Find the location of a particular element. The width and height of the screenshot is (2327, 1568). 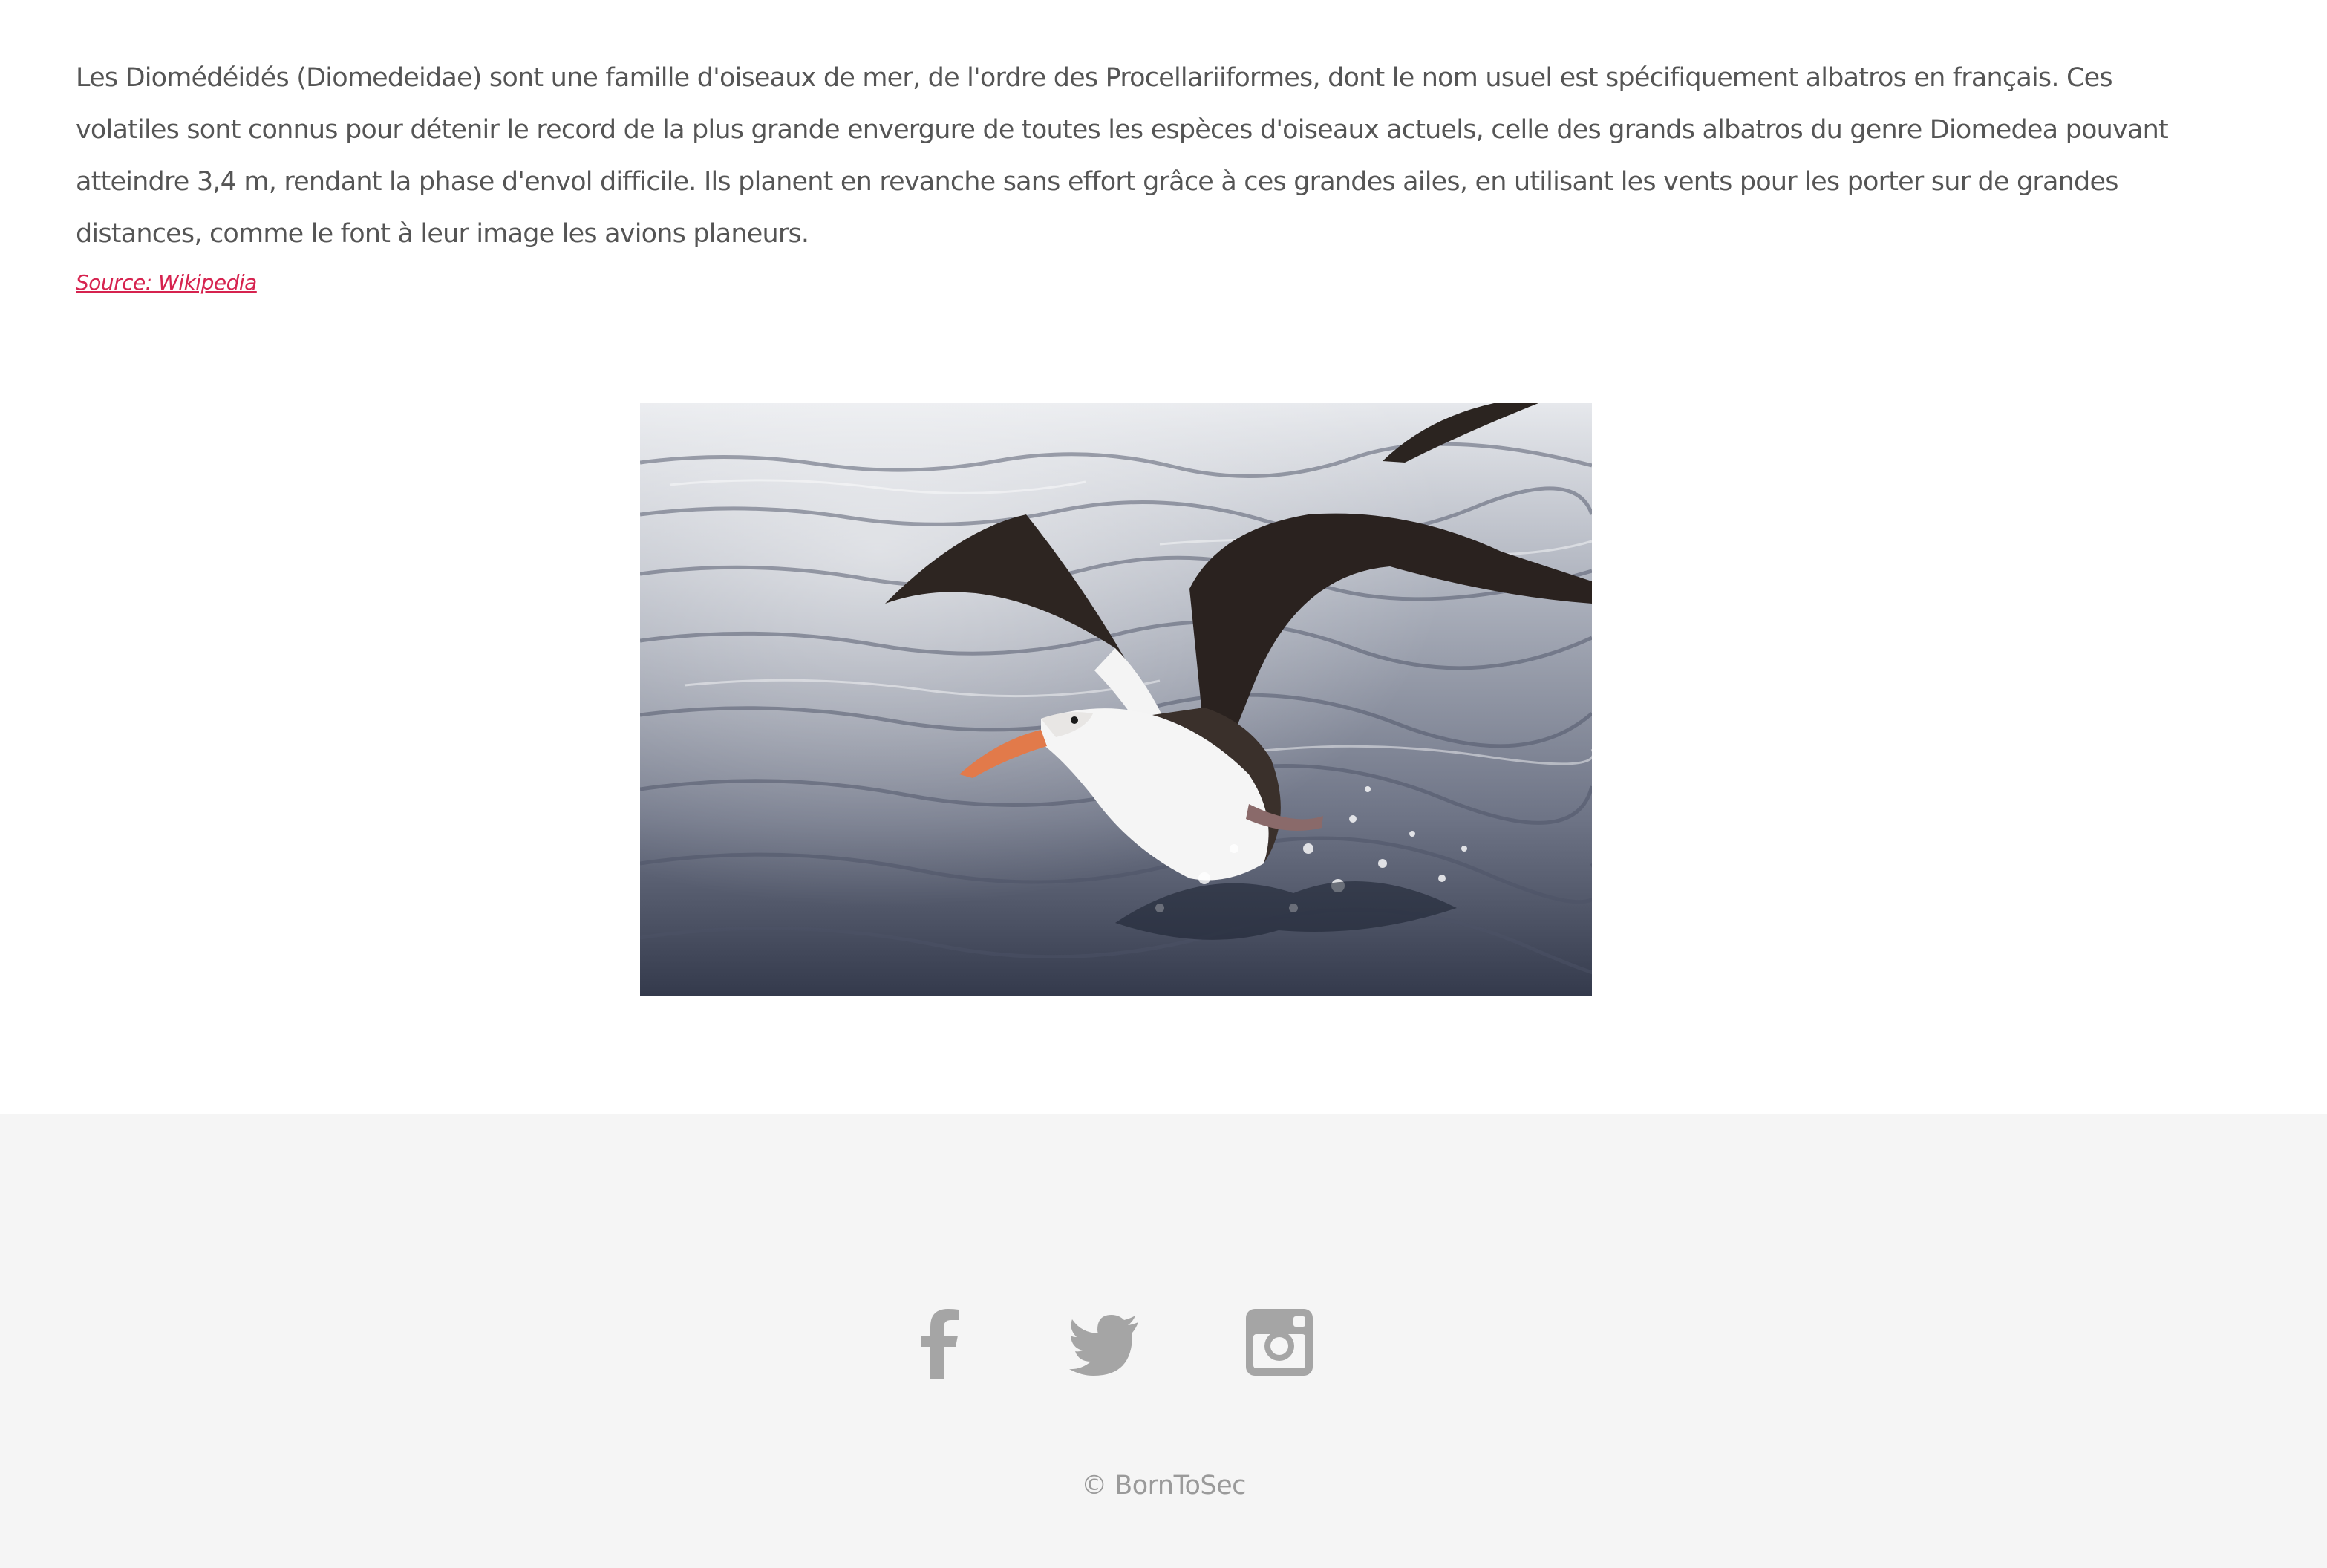

twitter-icon is located at coordinates (1105, 1343).